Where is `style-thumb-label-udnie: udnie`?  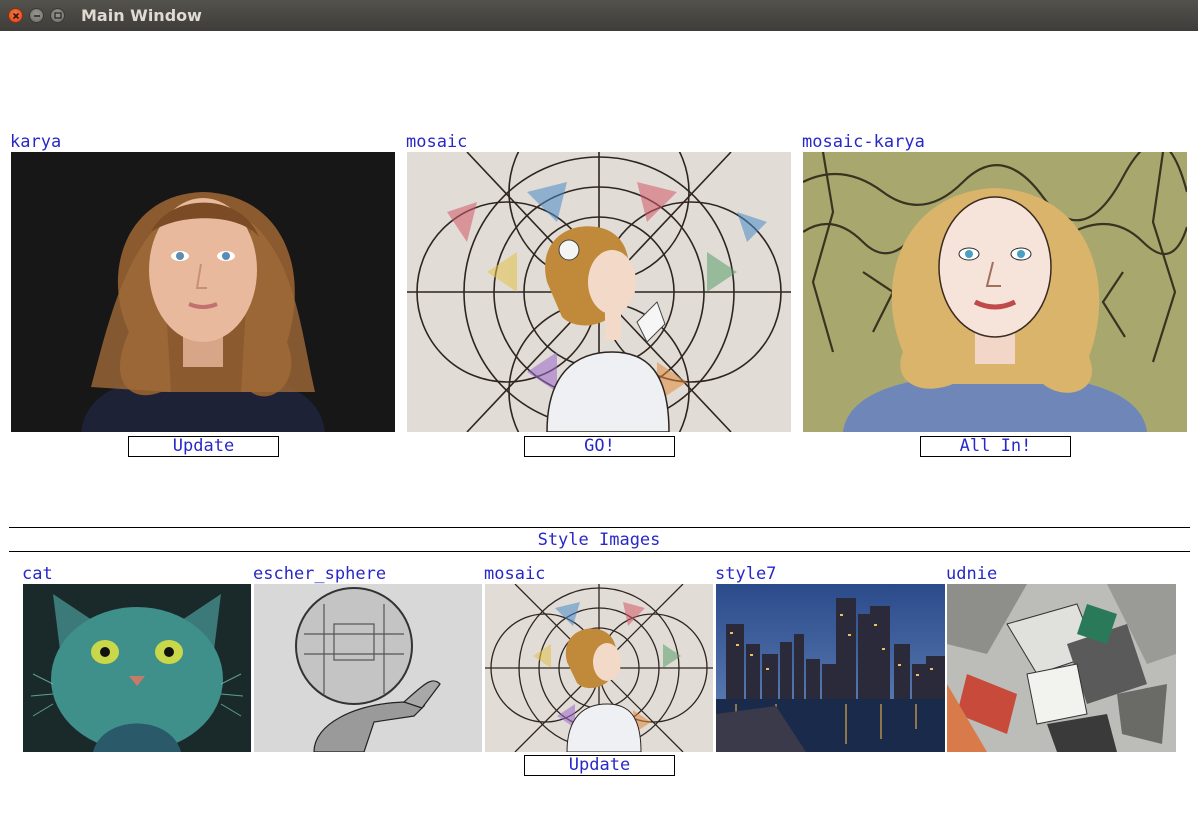
style-thumb-label-udnie: udnie is located at coordinates (972, 574).